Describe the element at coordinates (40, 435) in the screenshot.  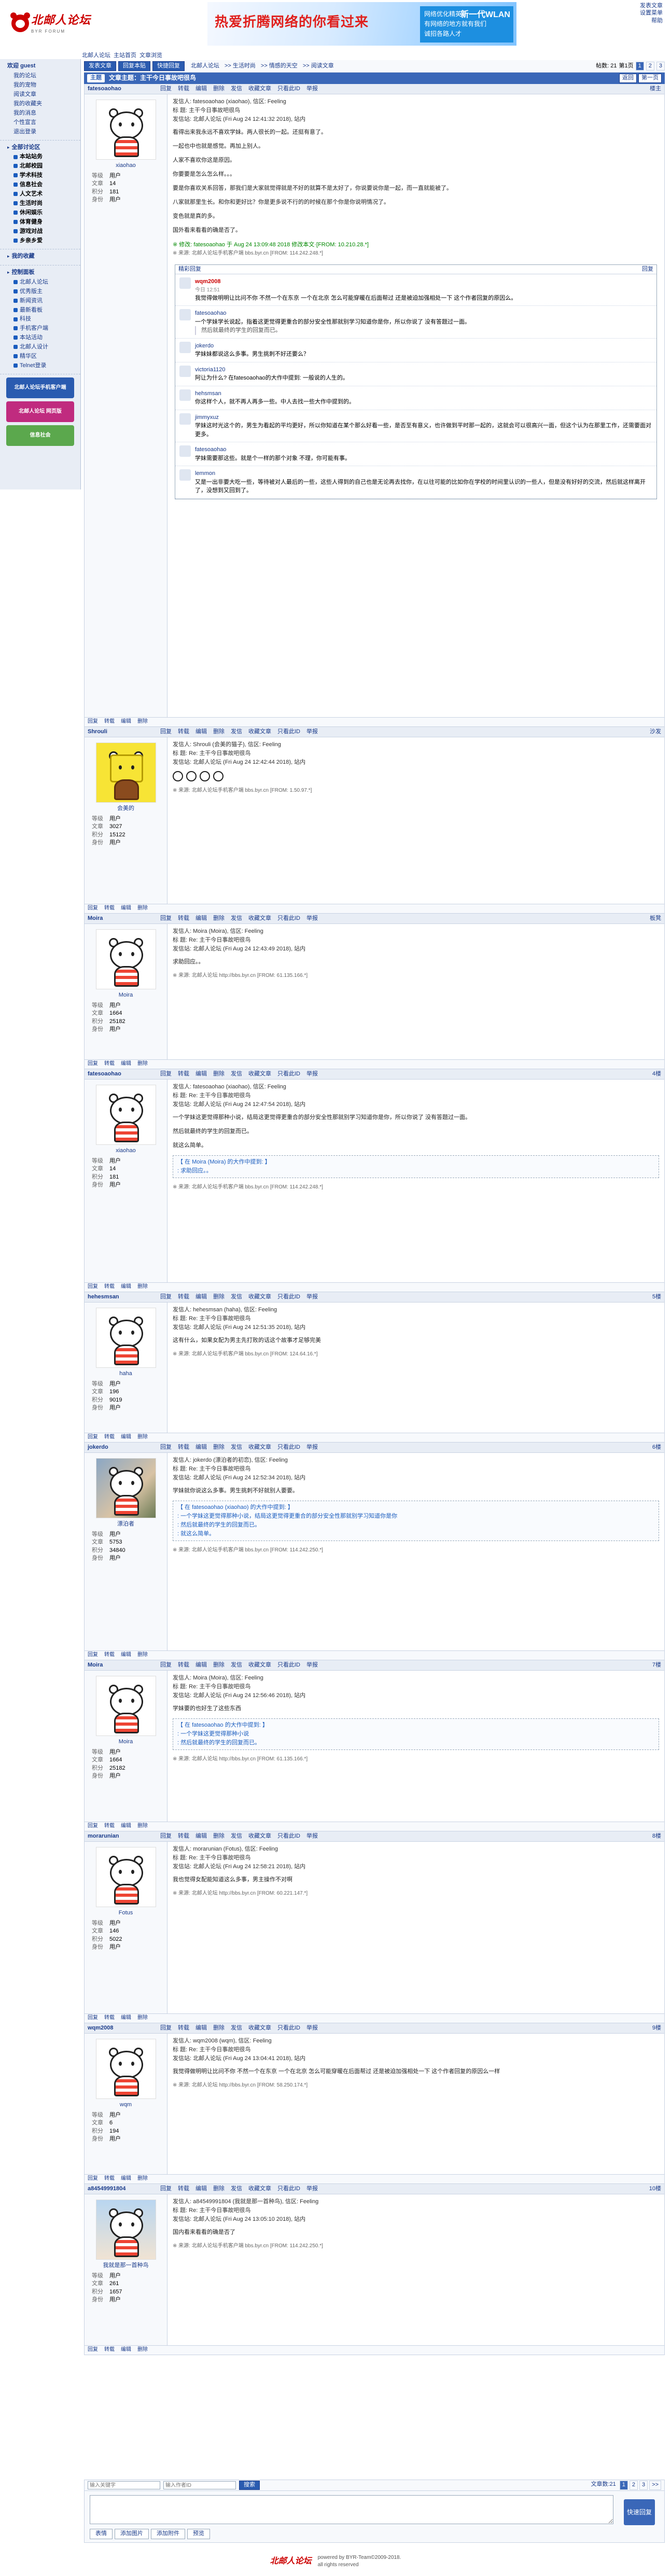
I see `sidebar-promo: 信息社会` at that location.